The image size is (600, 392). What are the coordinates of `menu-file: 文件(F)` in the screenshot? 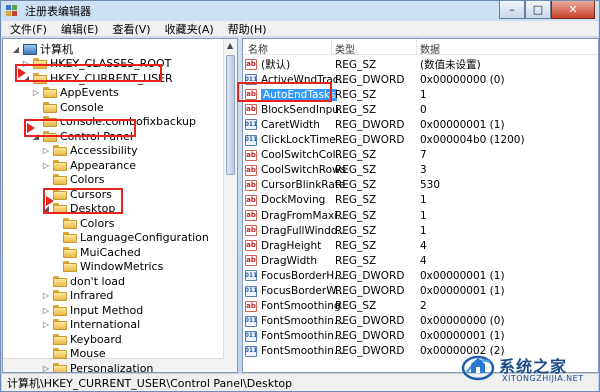 It's located at (27, 29).